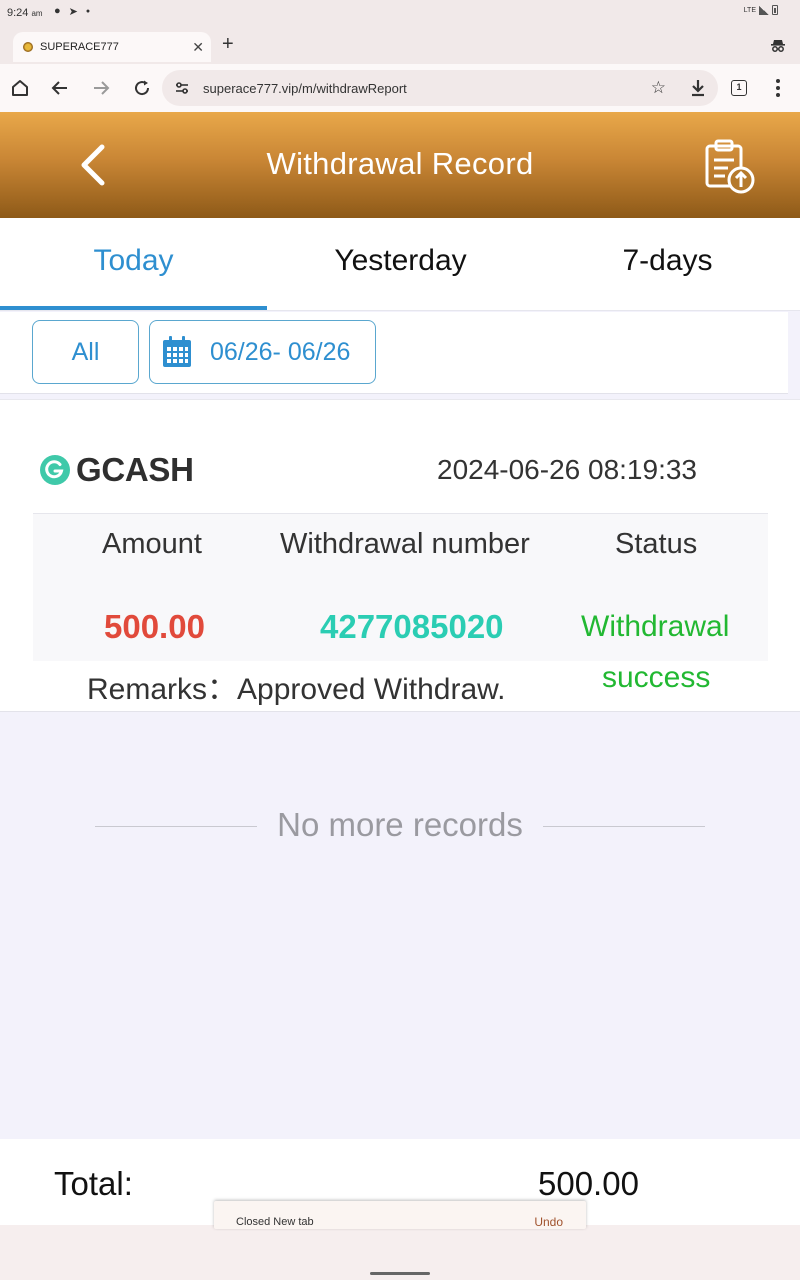 This screenshot has width=800, height=1280. I want to click on telegram-notification-icon: ➤, so click(73, 12).